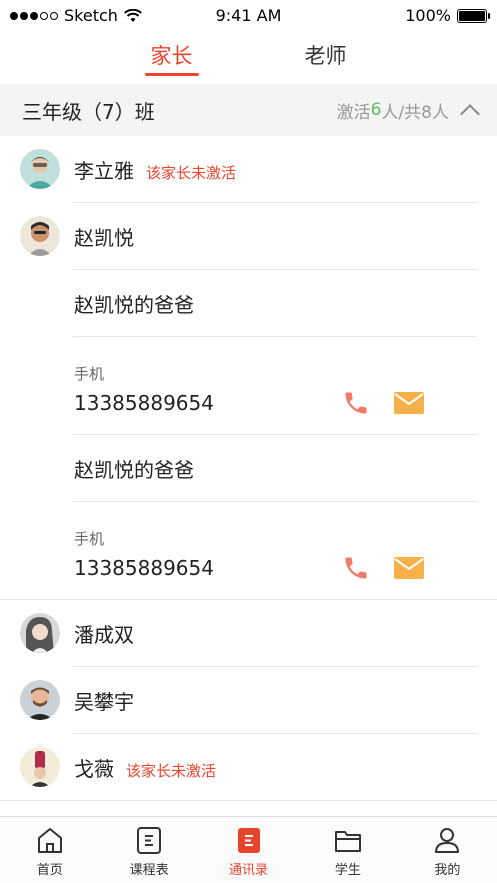 This screenshot has width=497, height=883. I want to click on contact-row: 潘成双, so click(248, 633).